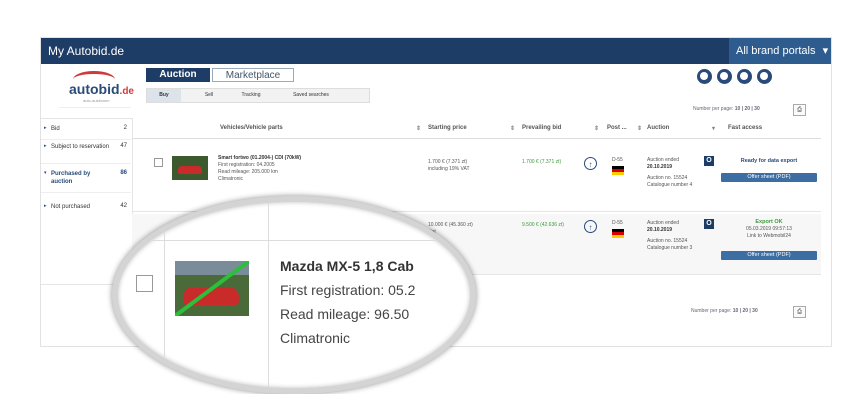  I want to click on number-per-page-bottom: Number per page: 10 | 20 | 30, so click(724, 311).